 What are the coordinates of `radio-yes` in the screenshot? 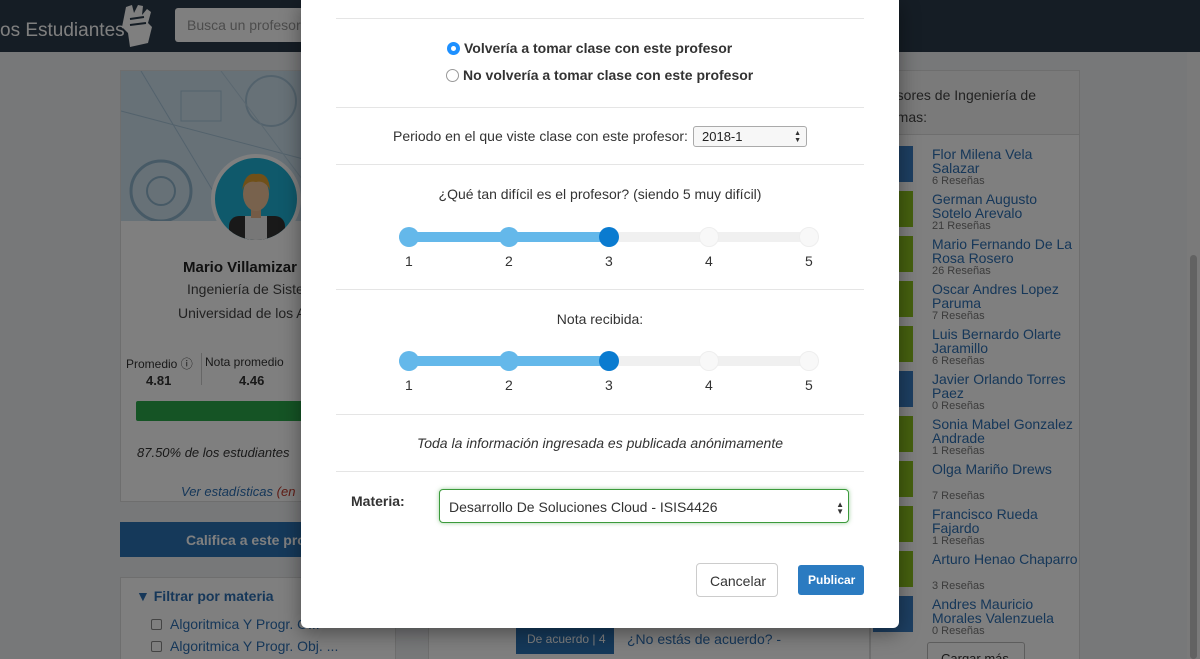 It's located at (453, 48).